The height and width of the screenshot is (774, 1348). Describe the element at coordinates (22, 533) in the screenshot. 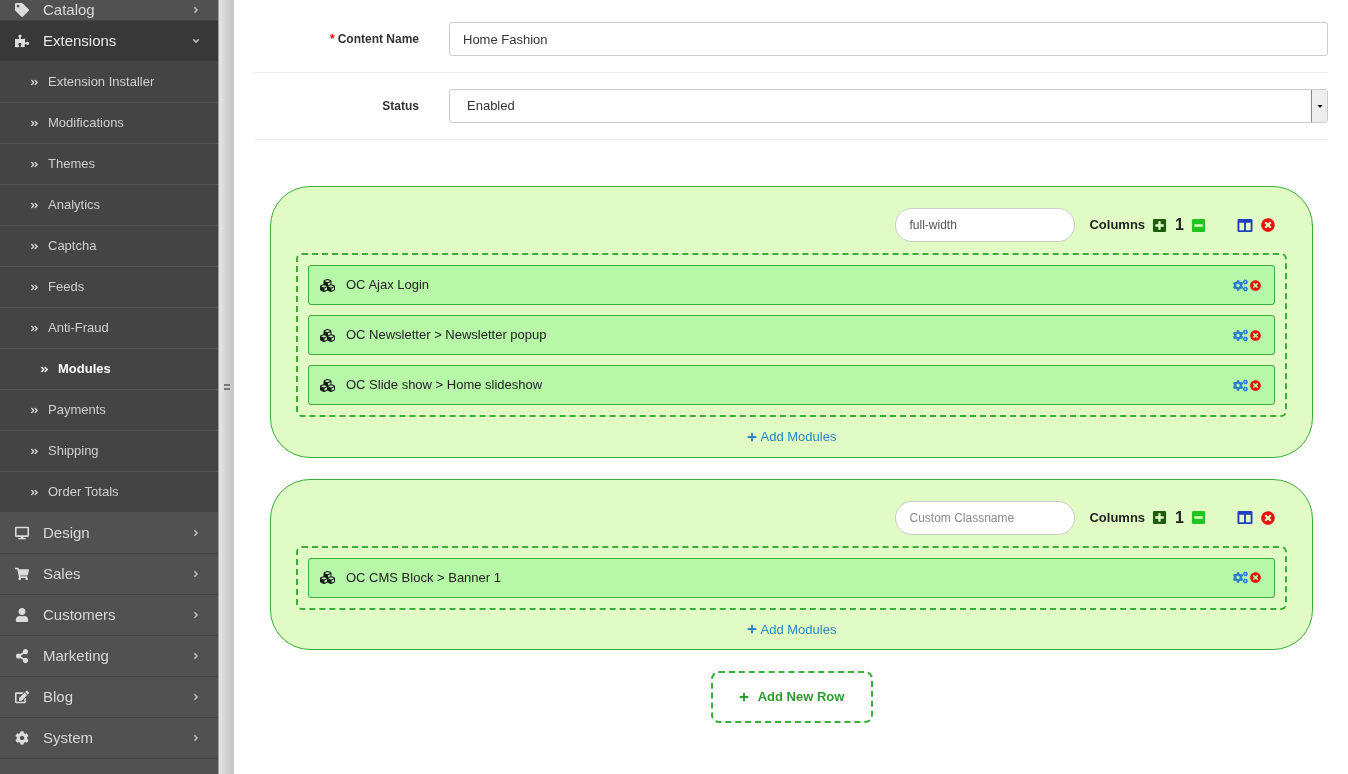

I see `monitor-icon` at that location.